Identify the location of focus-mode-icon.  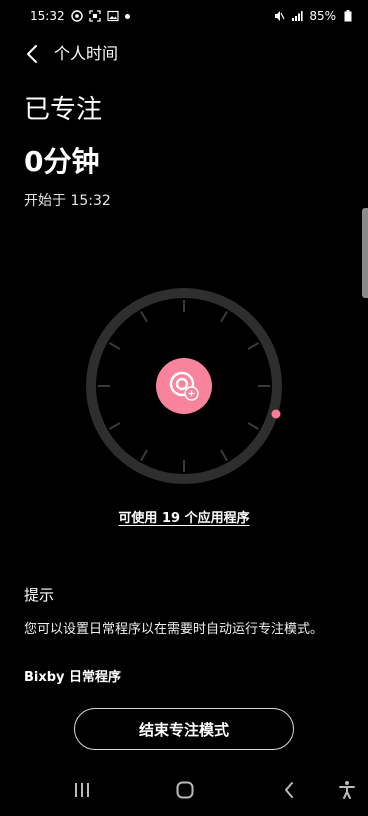
(76, 16).